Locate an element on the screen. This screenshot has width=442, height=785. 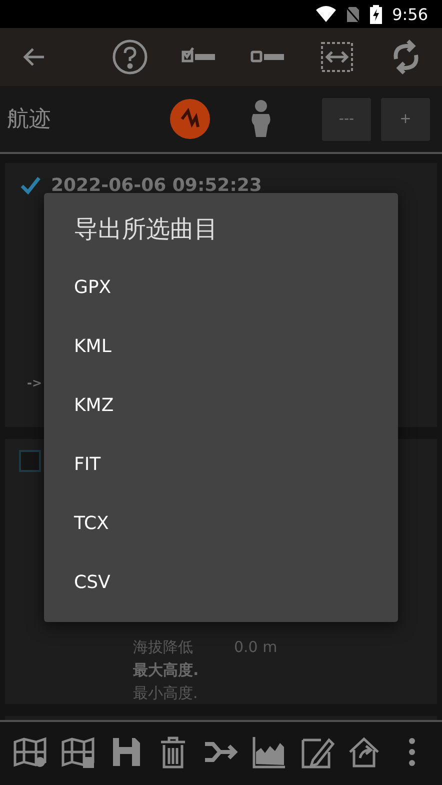
format-option: KMZ is located at coordinates (221, 405).